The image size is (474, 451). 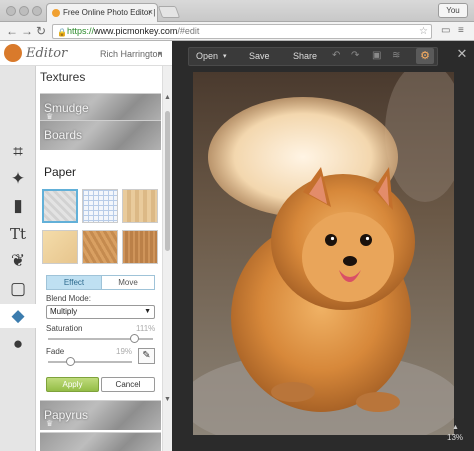 I want to click on cancel-button: Cancel, so click(x=128, y=384).